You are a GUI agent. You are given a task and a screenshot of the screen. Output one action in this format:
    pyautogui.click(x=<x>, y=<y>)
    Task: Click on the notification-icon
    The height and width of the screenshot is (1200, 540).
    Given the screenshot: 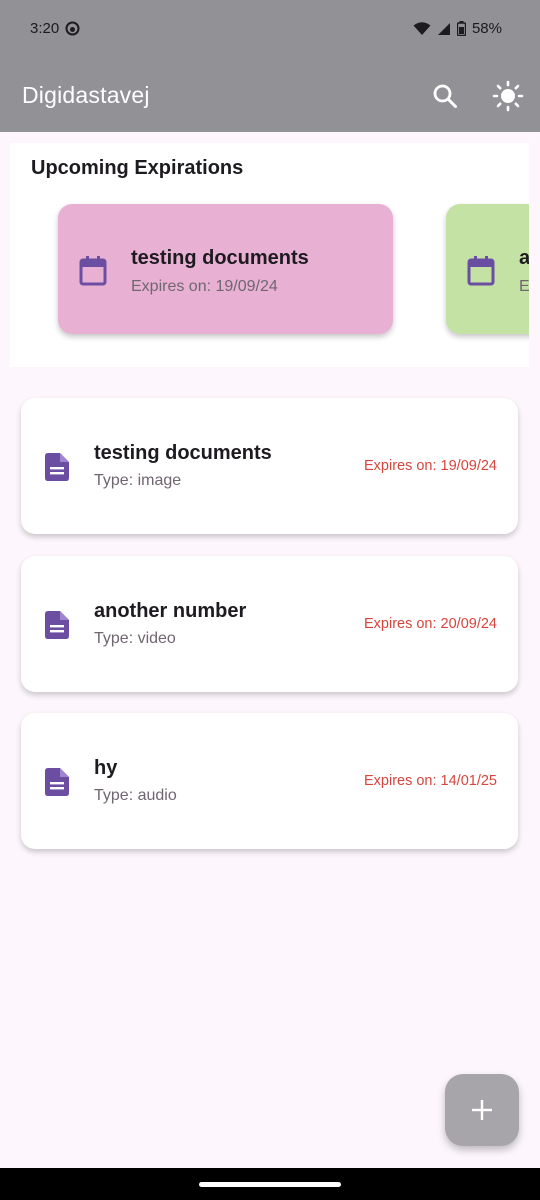 What is the action you would take?
    pyautogui.click(x=72, y=28)
    